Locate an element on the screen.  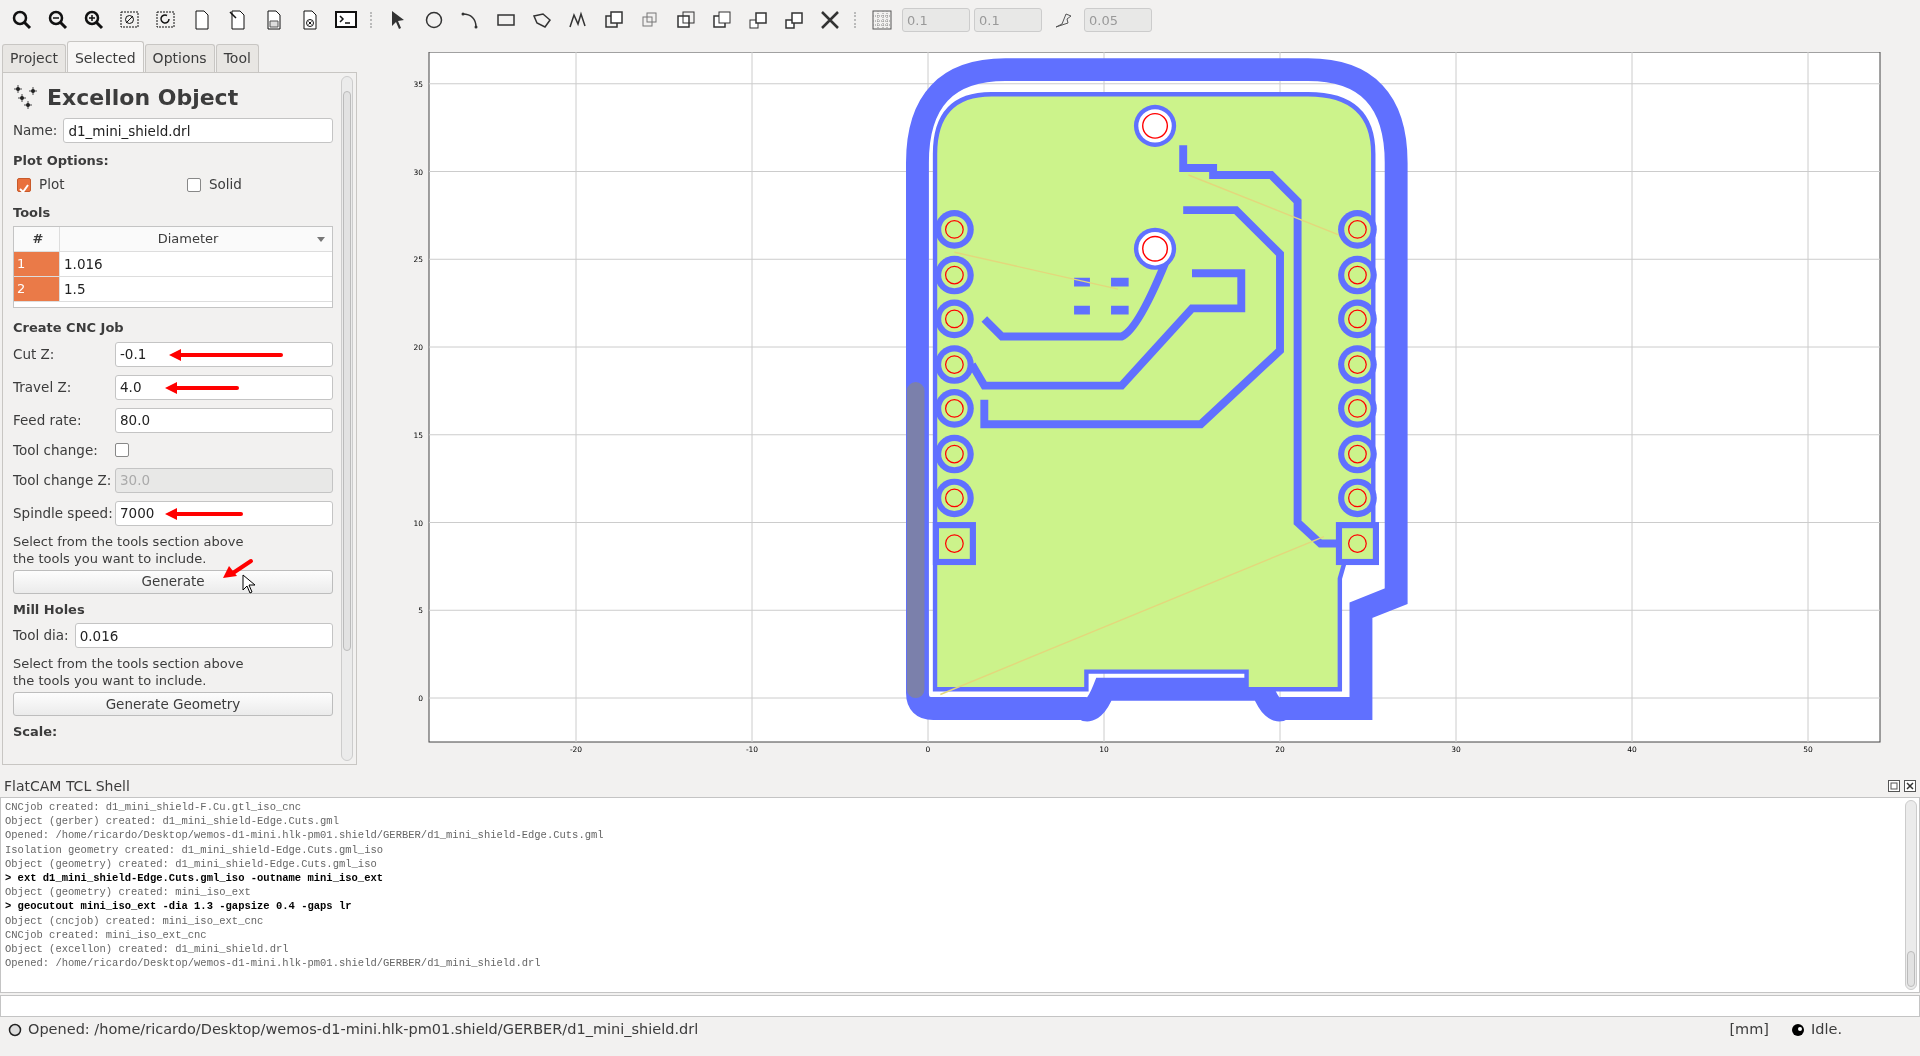
log-line: Isolation geometry created: d1_mini_shield-Edge.Cuts.gml_iso is located at coordinates (195, 849).